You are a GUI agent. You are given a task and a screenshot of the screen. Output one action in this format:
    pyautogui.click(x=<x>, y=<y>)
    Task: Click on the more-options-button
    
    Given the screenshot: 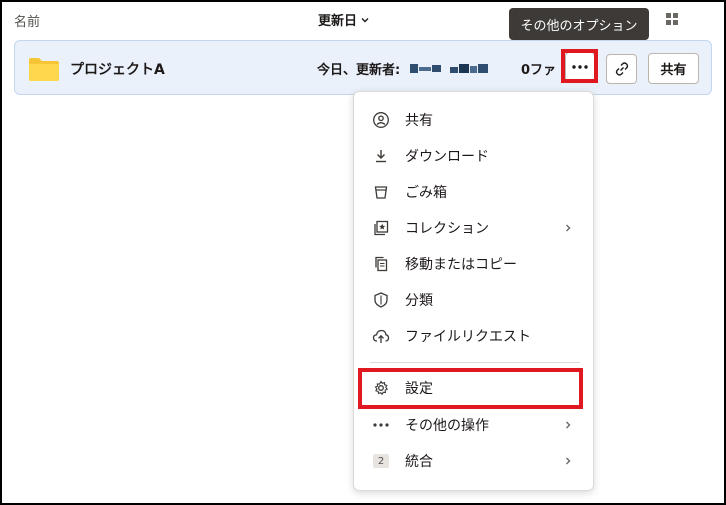 What is the action you would take?
    pyautogui.click(x=580, y=67)
    